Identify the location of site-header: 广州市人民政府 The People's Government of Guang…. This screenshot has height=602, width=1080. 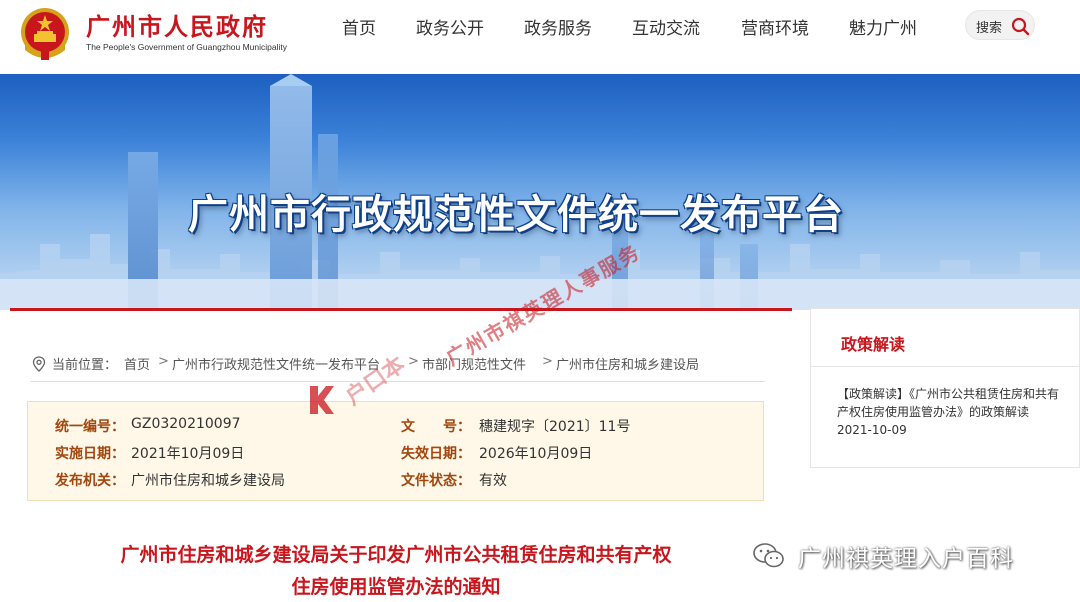
(540, 37).